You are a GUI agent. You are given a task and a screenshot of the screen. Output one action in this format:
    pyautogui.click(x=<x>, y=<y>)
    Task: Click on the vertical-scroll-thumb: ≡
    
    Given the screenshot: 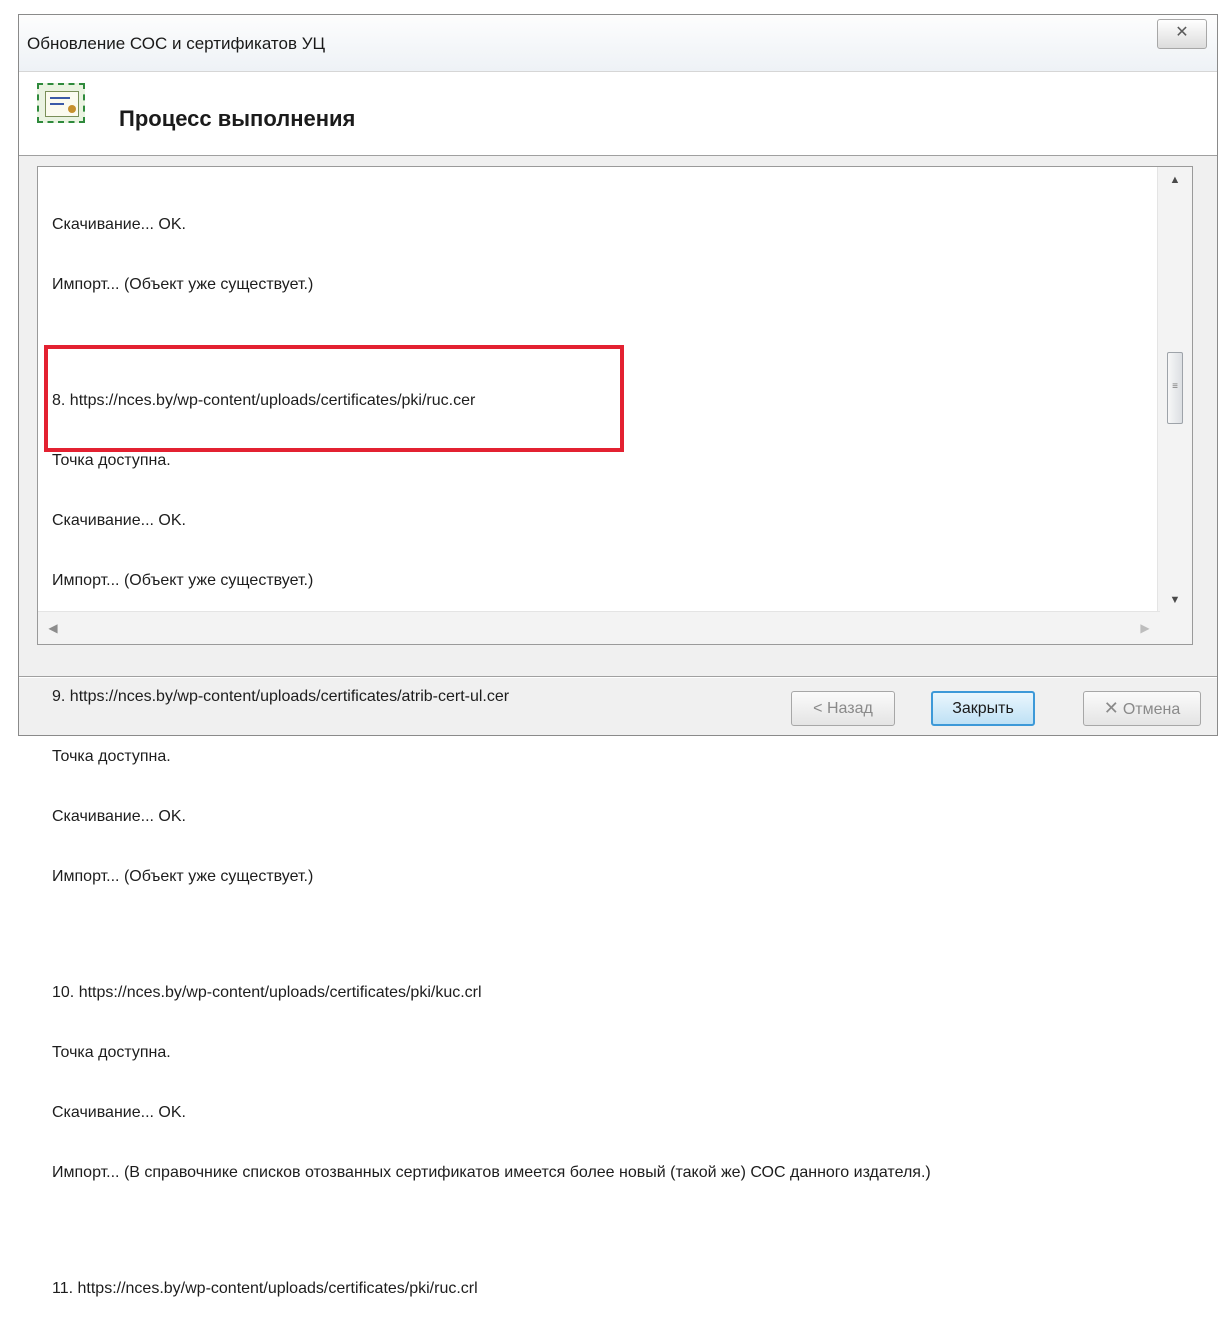 What is the action you would take?
    pyautogui.click(x=1175, y=388)
    